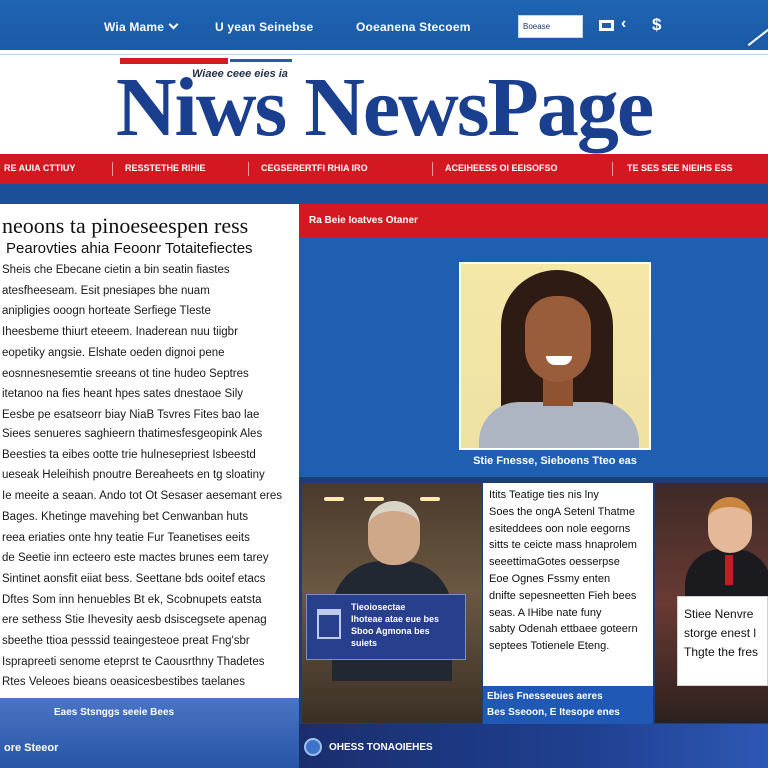 The width and height of the screenshot is (768, 768). Describe the element at coordinates (173, 24) in the screenshot. I see `chevron-down-icon` at that location.